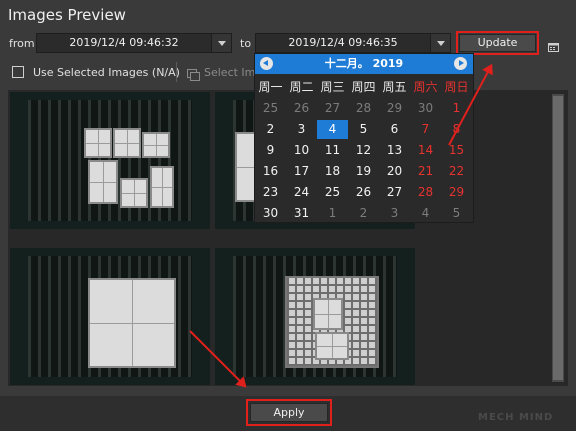 The height and width of the screenshot is (431, 576). I want to click on update-button: Update, so click(497, 43).